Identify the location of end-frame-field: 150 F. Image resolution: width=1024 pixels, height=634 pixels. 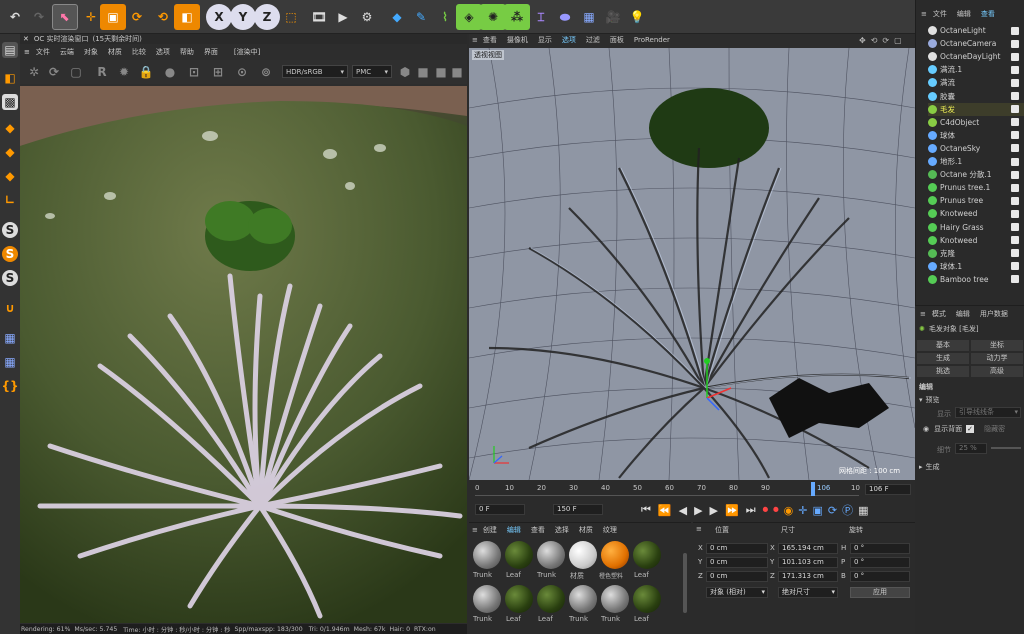
(578, 509).